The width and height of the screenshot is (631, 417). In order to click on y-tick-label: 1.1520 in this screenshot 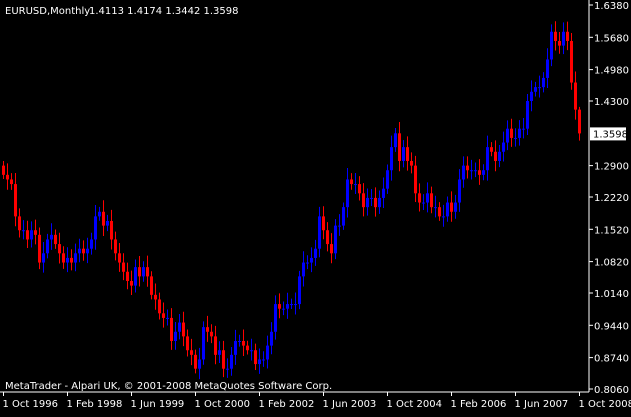, I will do `click(611, 230)`.